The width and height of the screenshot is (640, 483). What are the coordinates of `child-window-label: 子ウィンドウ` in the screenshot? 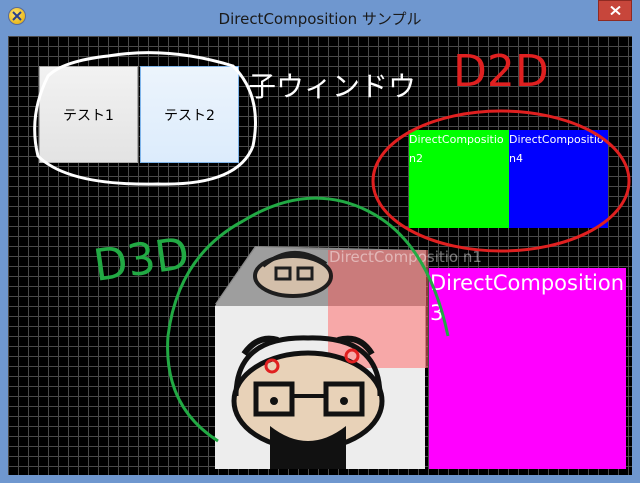 It's located at (332, 86).